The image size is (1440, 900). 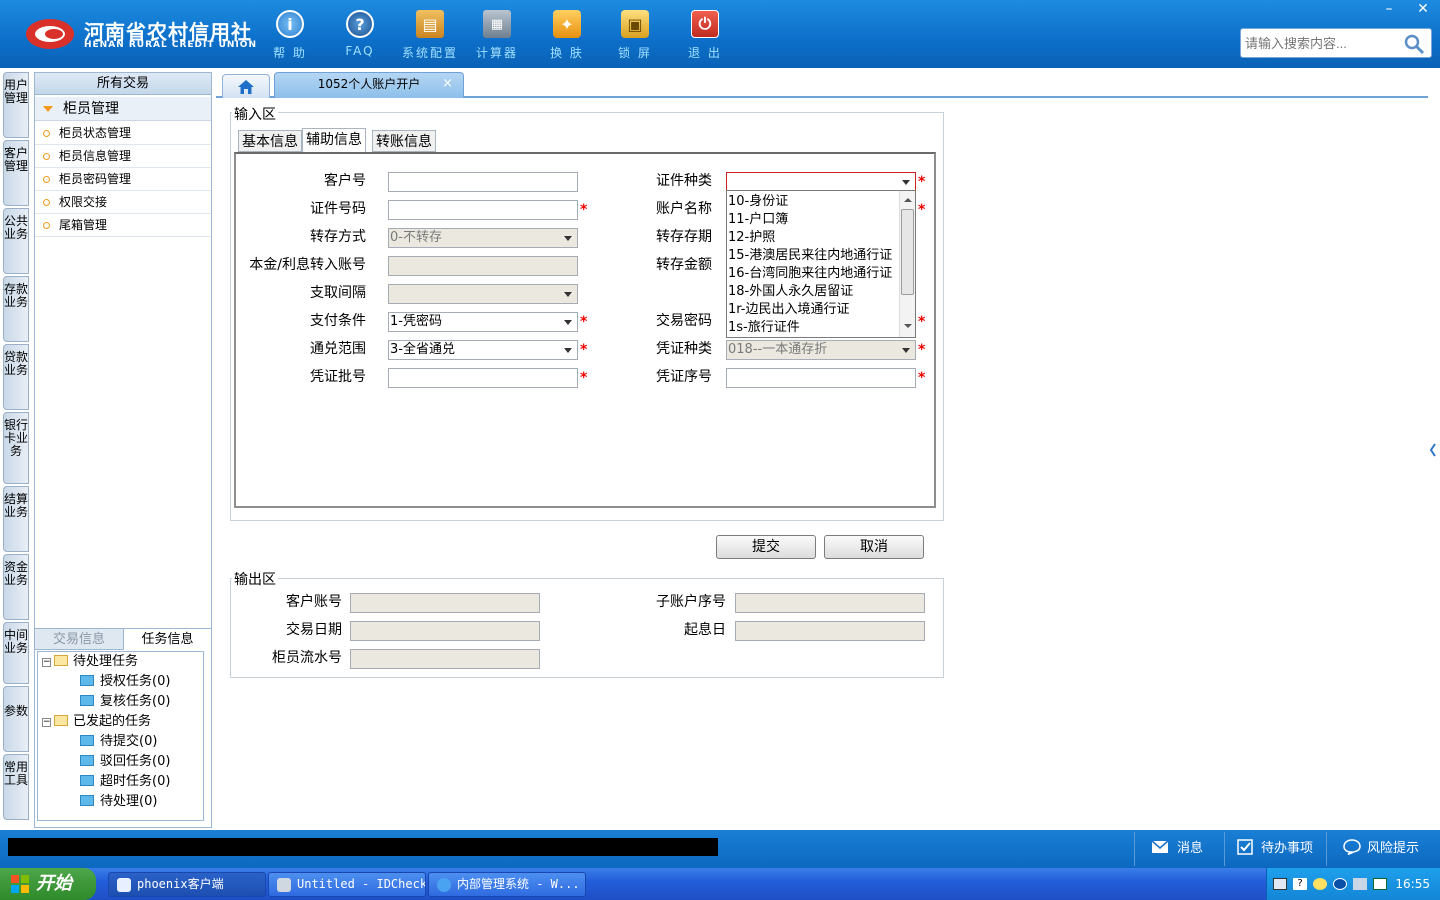 What do you see at coordinates (334, 140) in the screenshot?
I see `subtab-auxiliary-info: 辅助信息` at bounding box center [334, 140].